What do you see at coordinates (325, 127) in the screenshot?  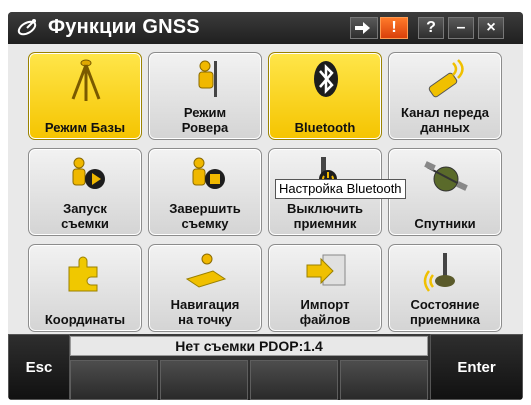 I see `tile-label: Bluetooth` at bounding box center [325, 127].